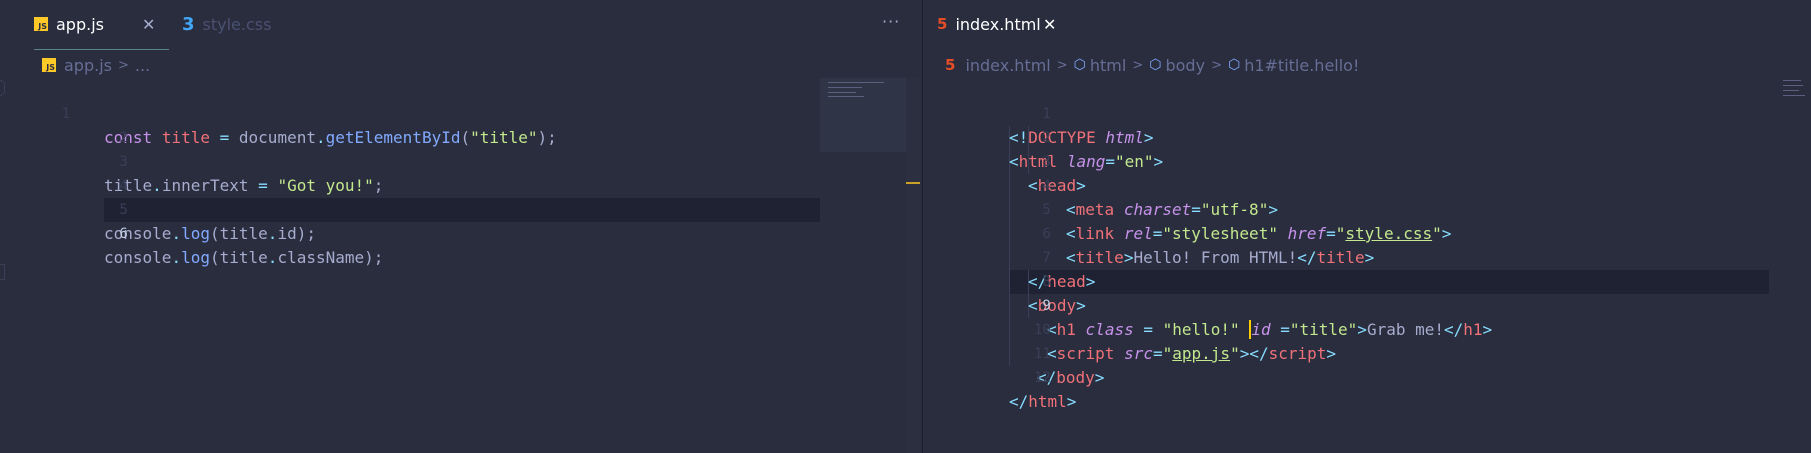 The height and width of the screenshot is (453, 1811). Describe the element at coordinates (210, 233) in the screenshot. I see `code-line: console.log(title.id);` at that location.